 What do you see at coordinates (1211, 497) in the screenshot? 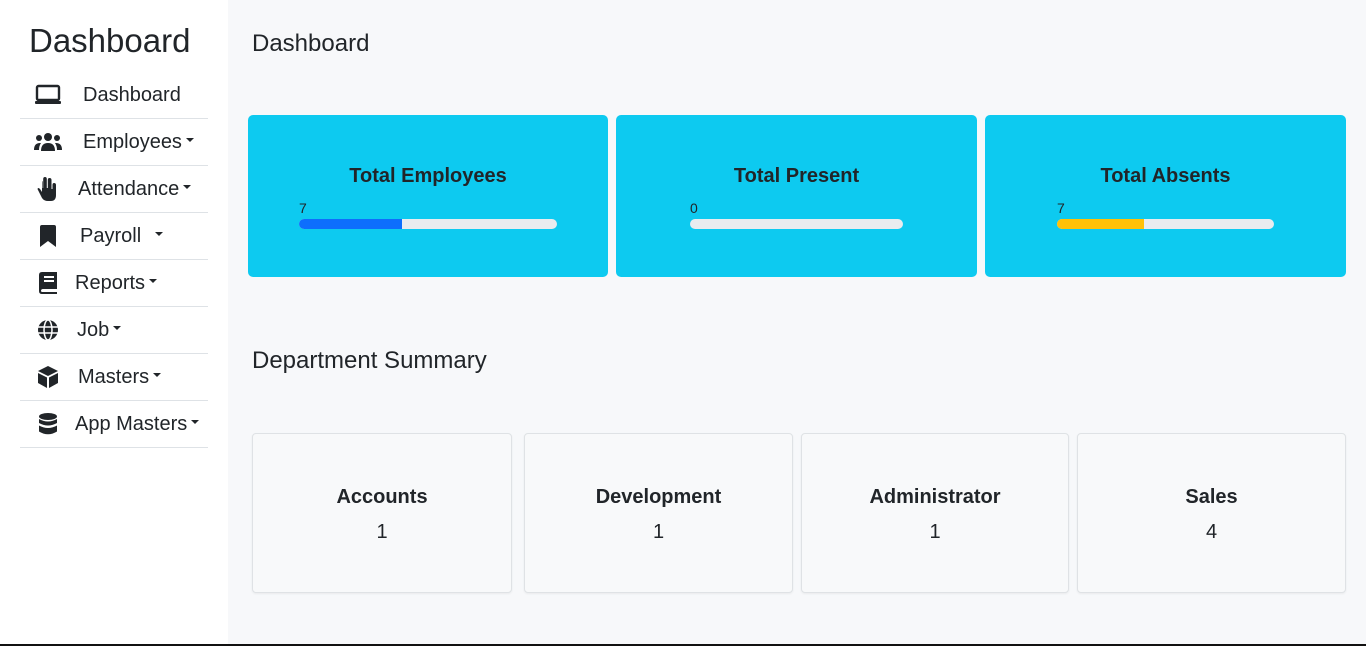
I see `dept-name: Sales` at bounding box center [1211, 497].